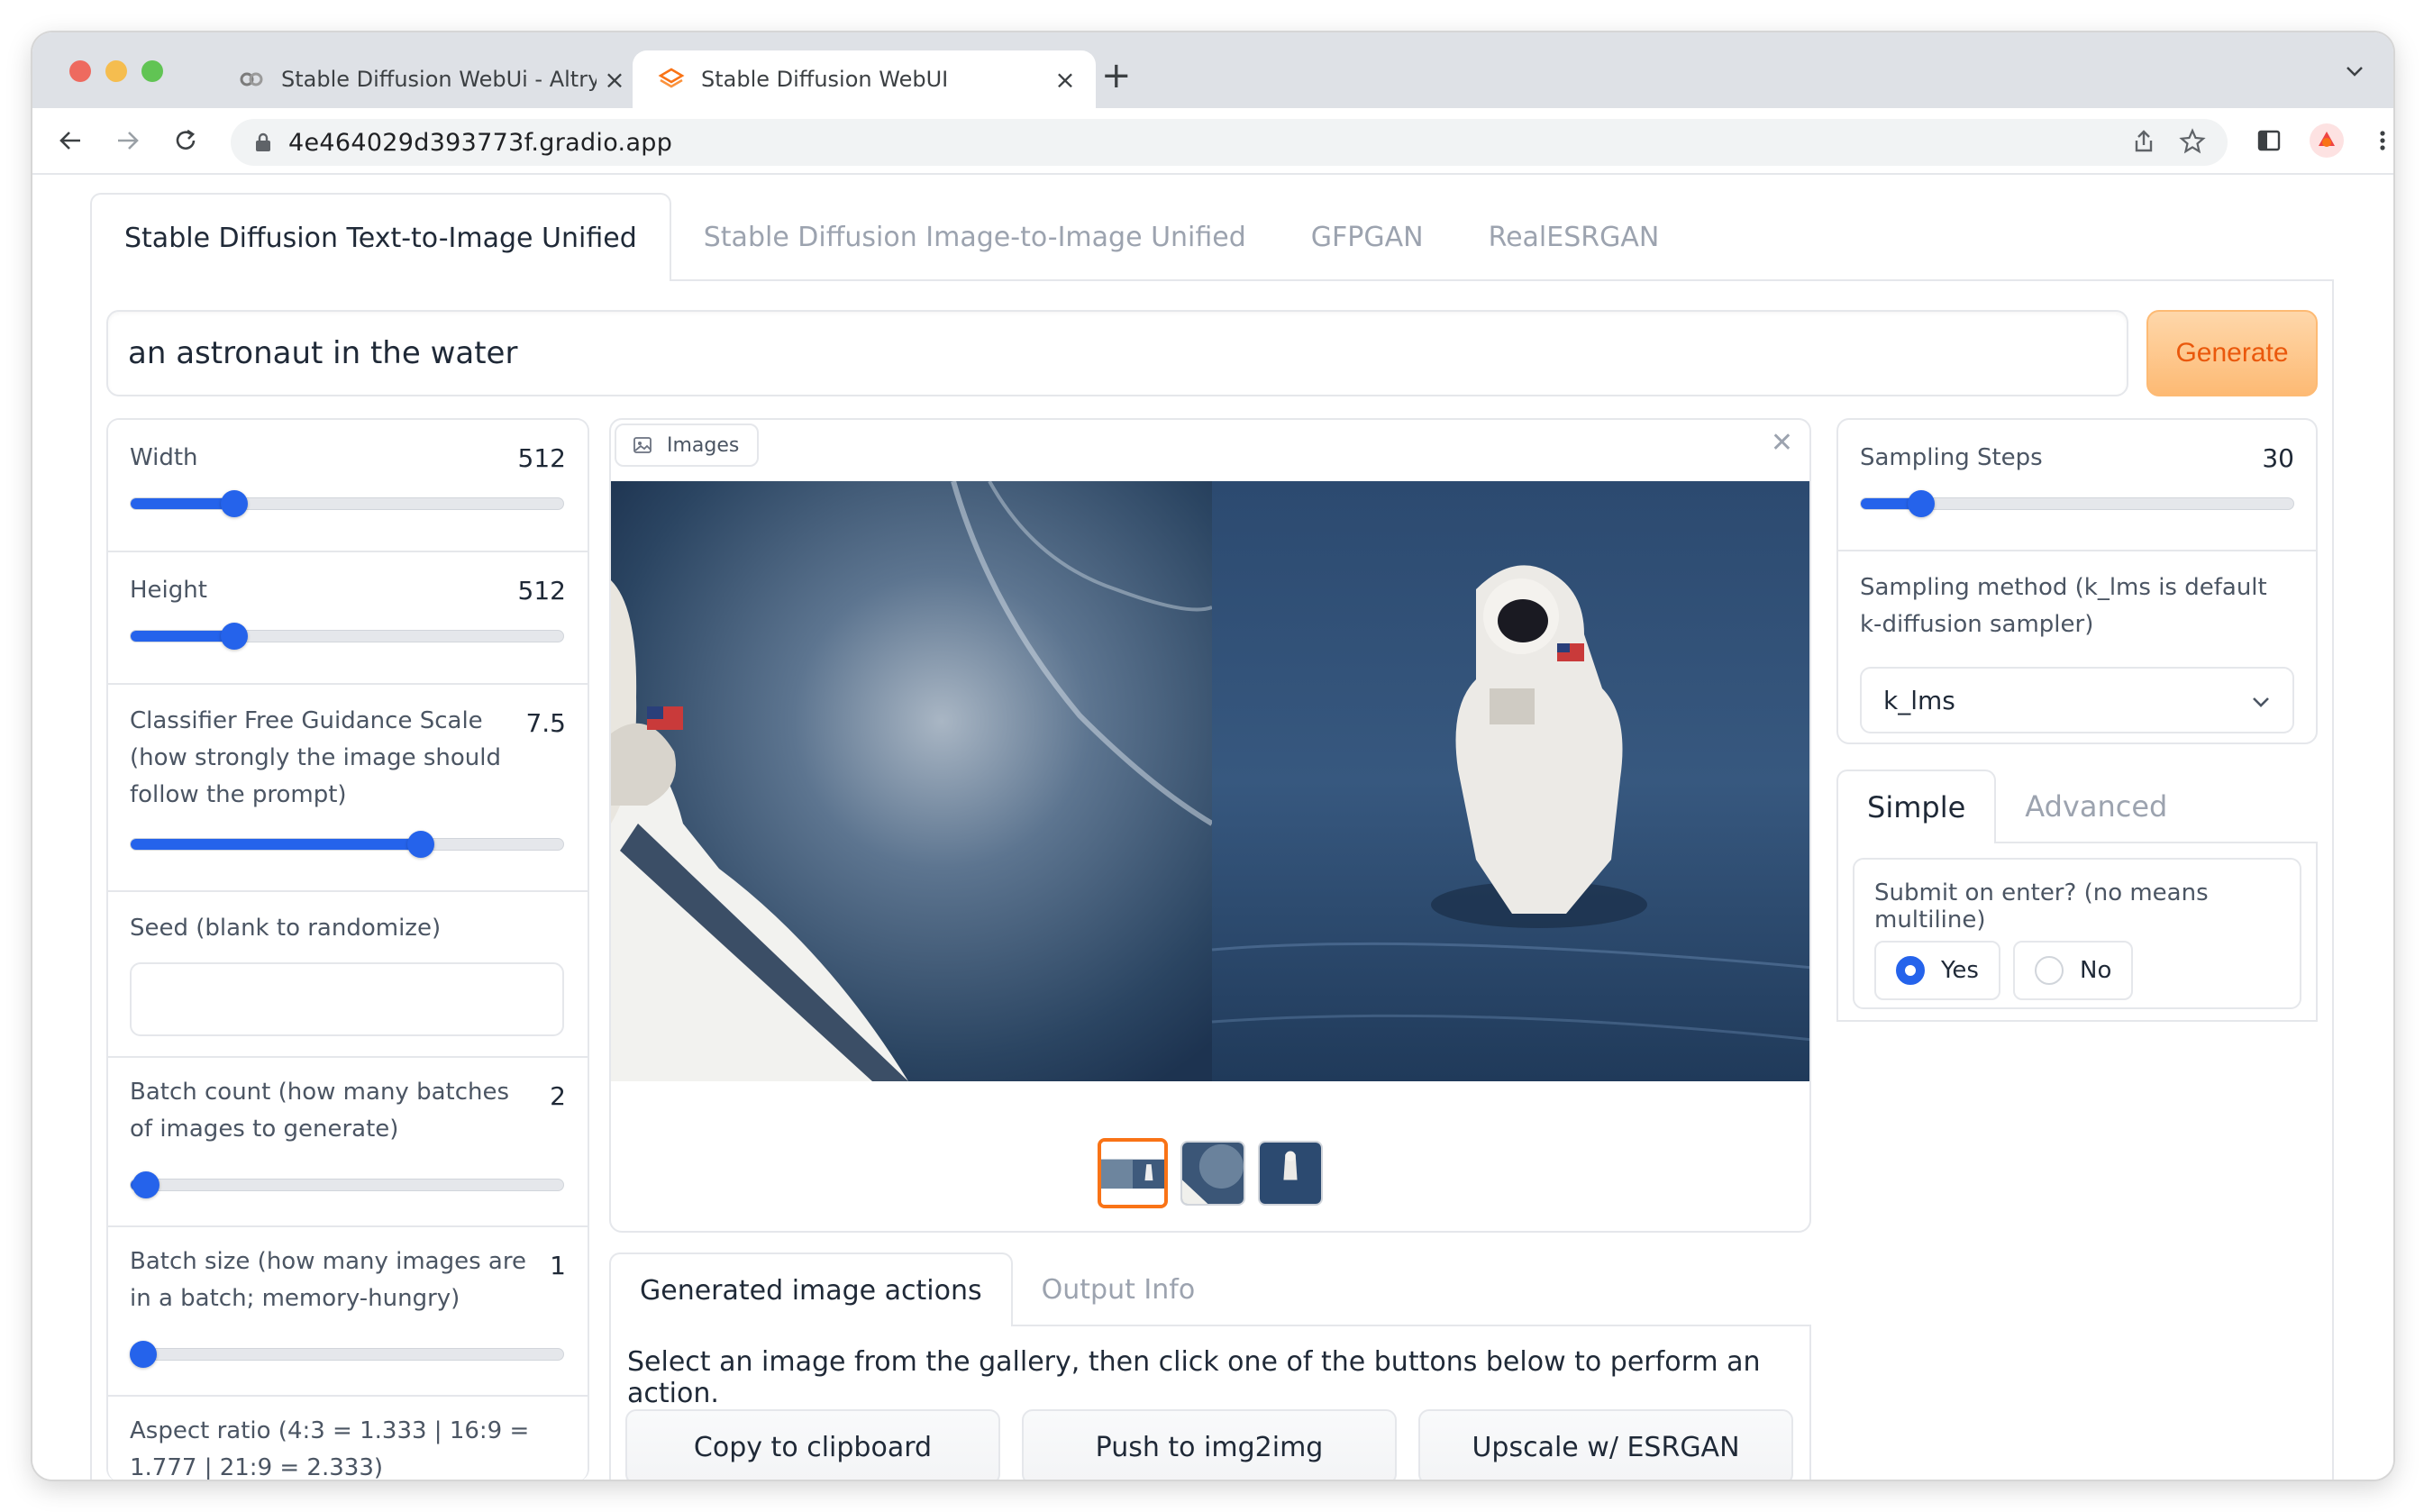  I want to click on new-tab-icon: +, so click(1116, 76).